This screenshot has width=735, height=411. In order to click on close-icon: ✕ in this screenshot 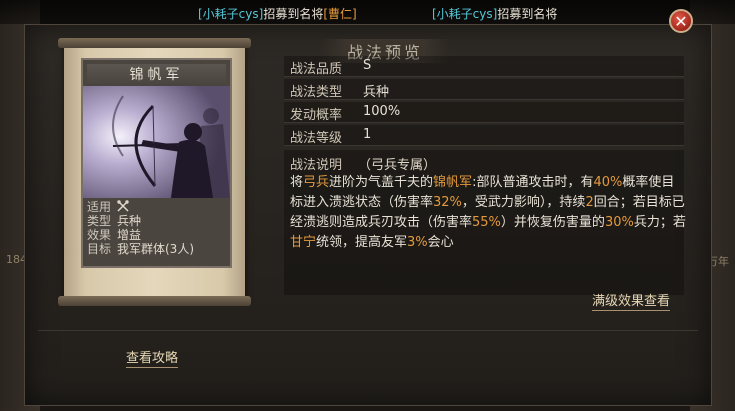, I will do `click(681, 21)`.